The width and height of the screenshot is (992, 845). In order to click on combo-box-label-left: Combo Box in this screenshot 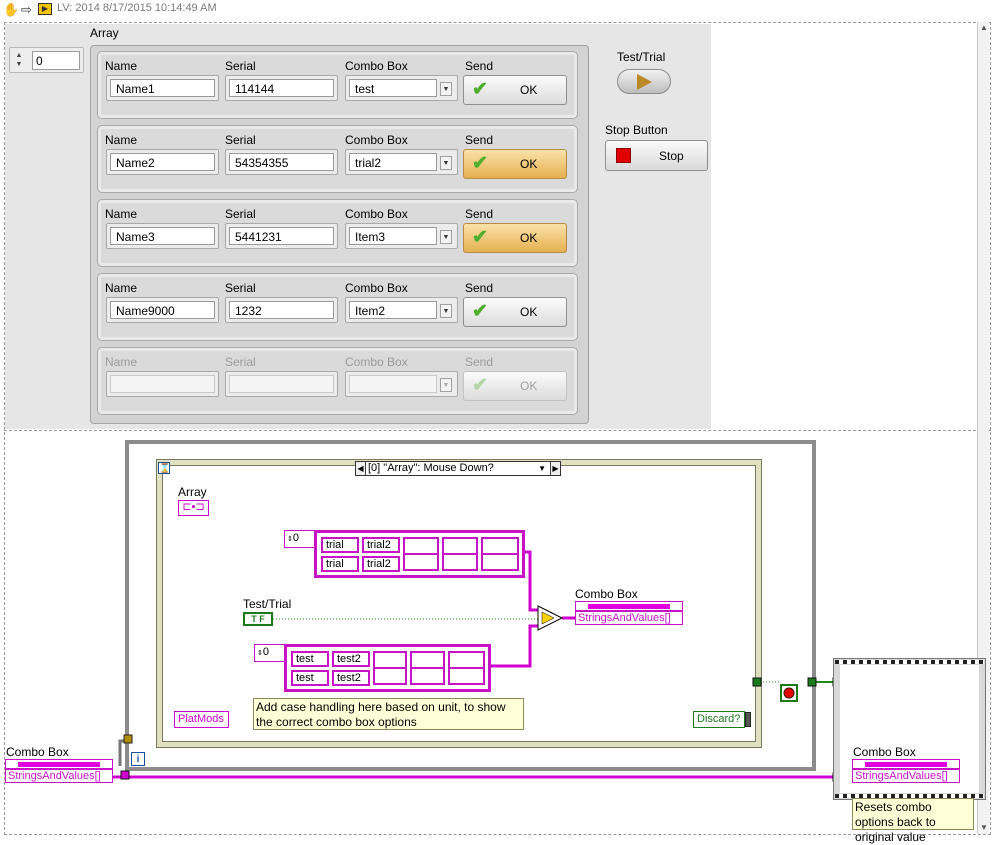, I will do `click(37, 752)`.